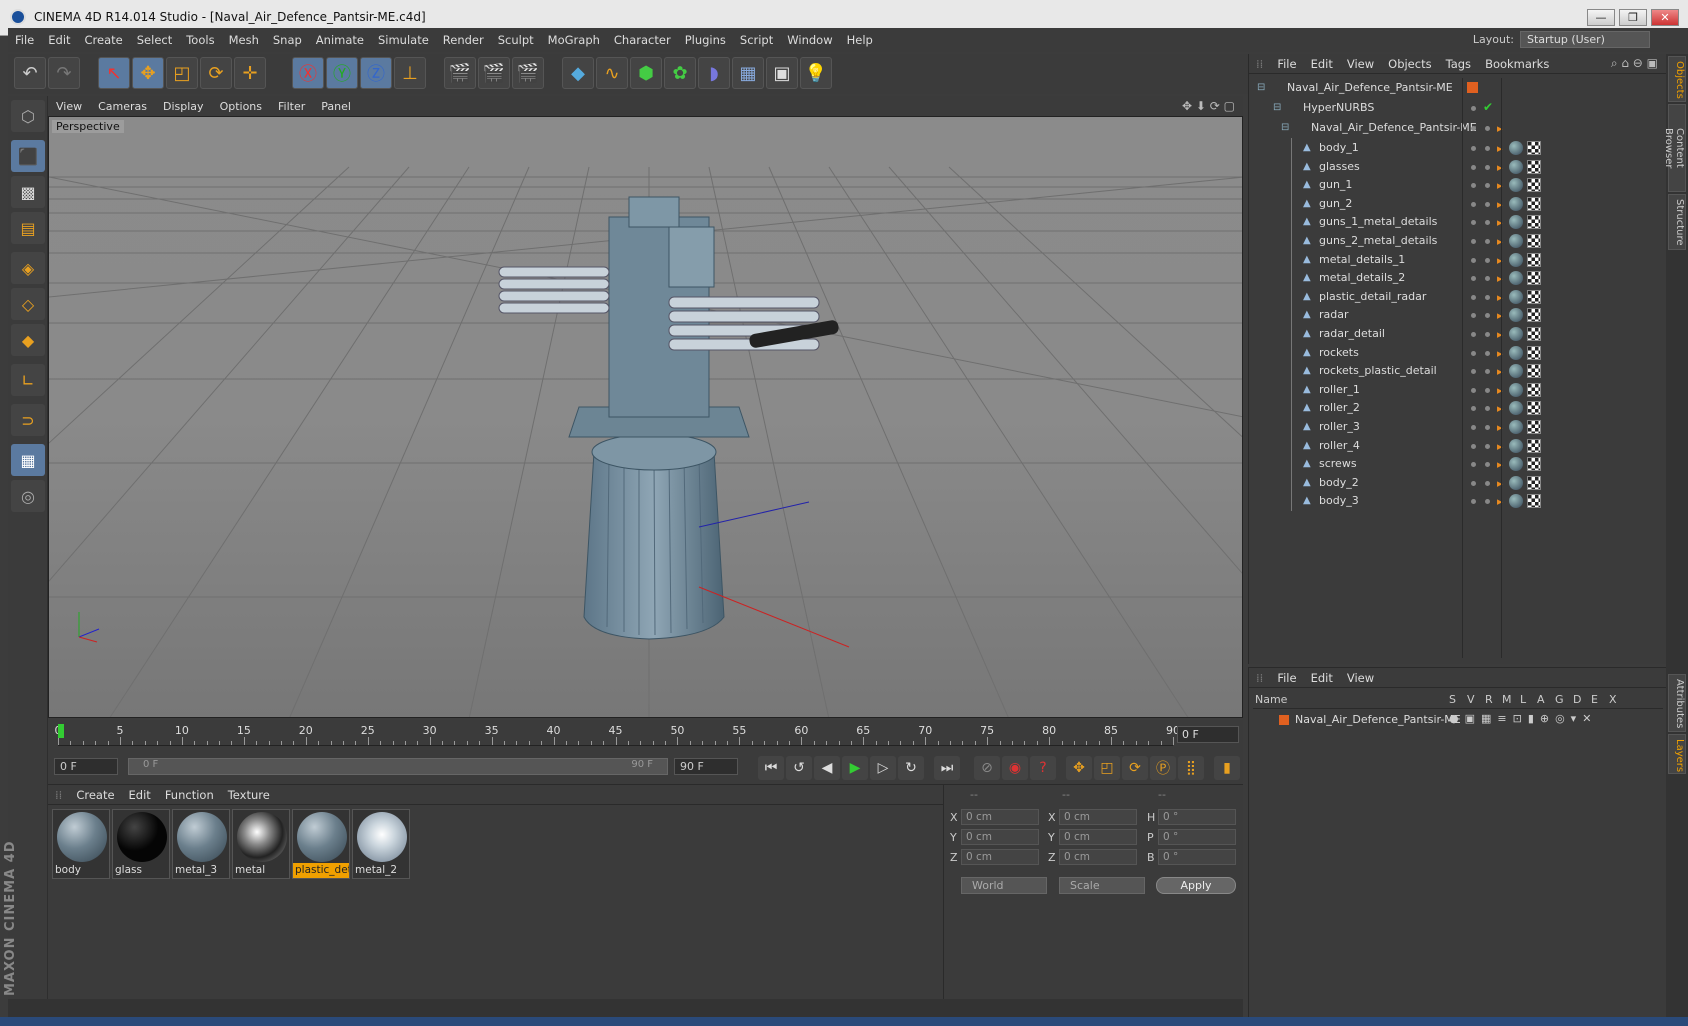 This screenshot has width=1688, height=1026. What do you see at coordinates (1459, 88) in the screenshot?
I see `object-root-row: ⊟ Naval_Air_Defence_Pantsir-ME` at bounding box center [1459, 88].